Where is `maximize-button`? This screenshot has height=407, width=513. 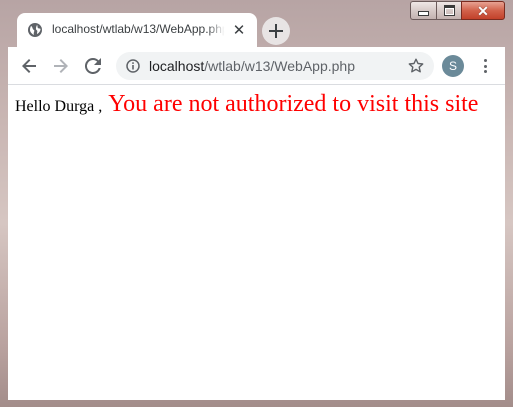
maximize-button is located at coordinates (448, 10).